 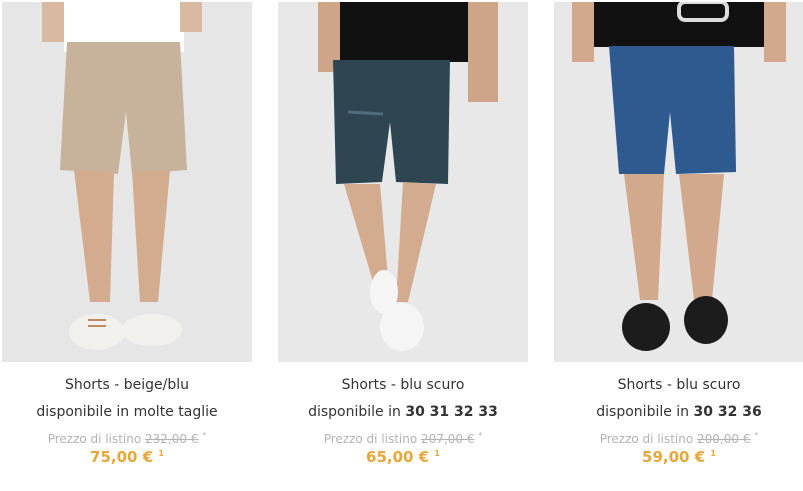 I want to click on list-price-value: 232,00 €, so click(x=172, y=439).